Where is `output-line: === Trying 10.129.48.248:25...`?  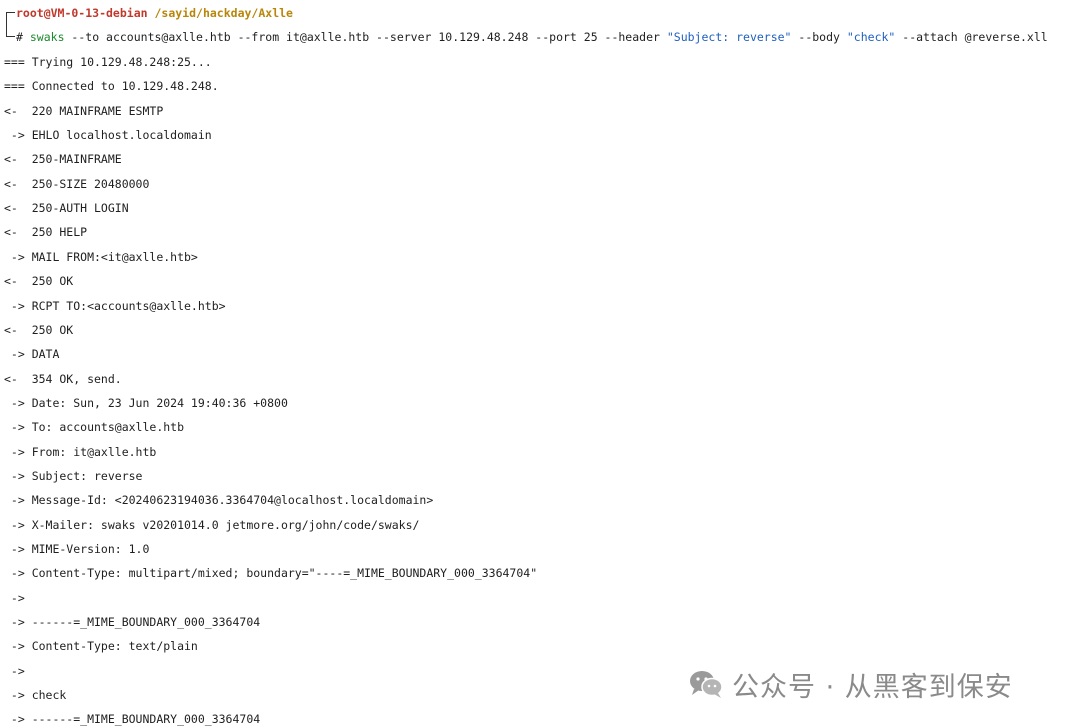 output-line: === Trying 10.129.48.248:25... is located at coordinates (108, 62).